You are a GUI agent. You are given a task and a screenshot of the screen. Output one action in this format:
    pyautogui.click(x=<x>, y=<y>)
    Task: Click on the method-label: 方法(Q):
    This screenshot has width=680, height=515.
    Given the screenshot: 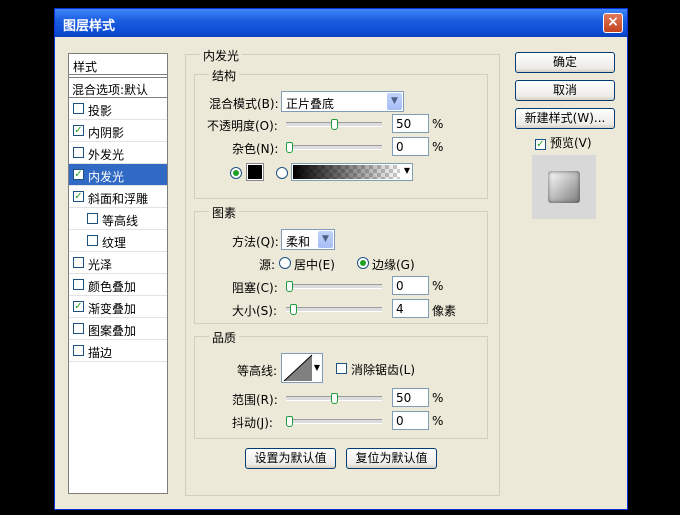 What is the action you would take?
    pyautogui.click(x=255, y=242)
    